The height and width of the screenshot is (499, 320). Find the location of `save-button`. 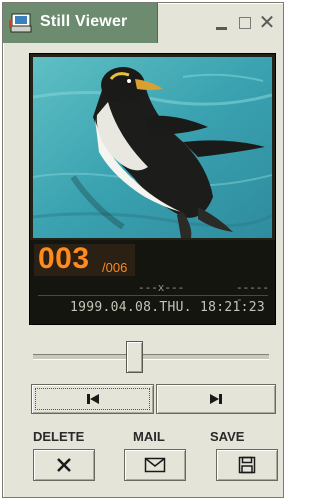

save-button is located at coordinates (247, 465).